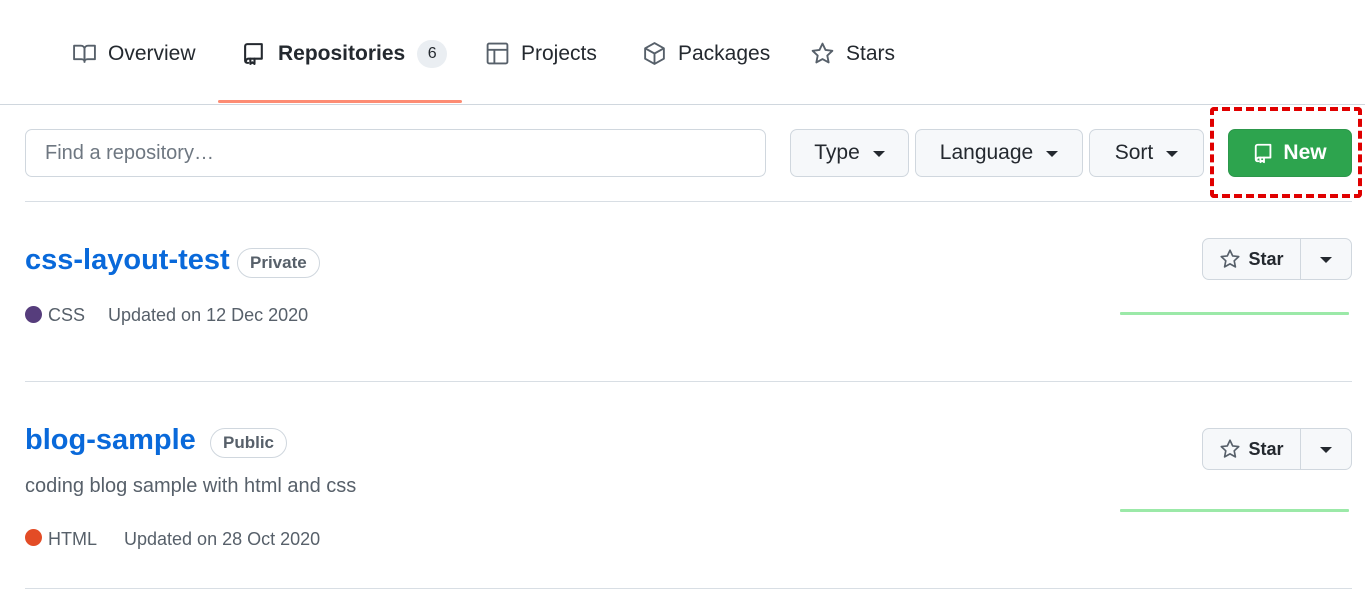 This screenshot has height=603, width=1365. I want to click on selected-tab-underline, so click(340, 101).